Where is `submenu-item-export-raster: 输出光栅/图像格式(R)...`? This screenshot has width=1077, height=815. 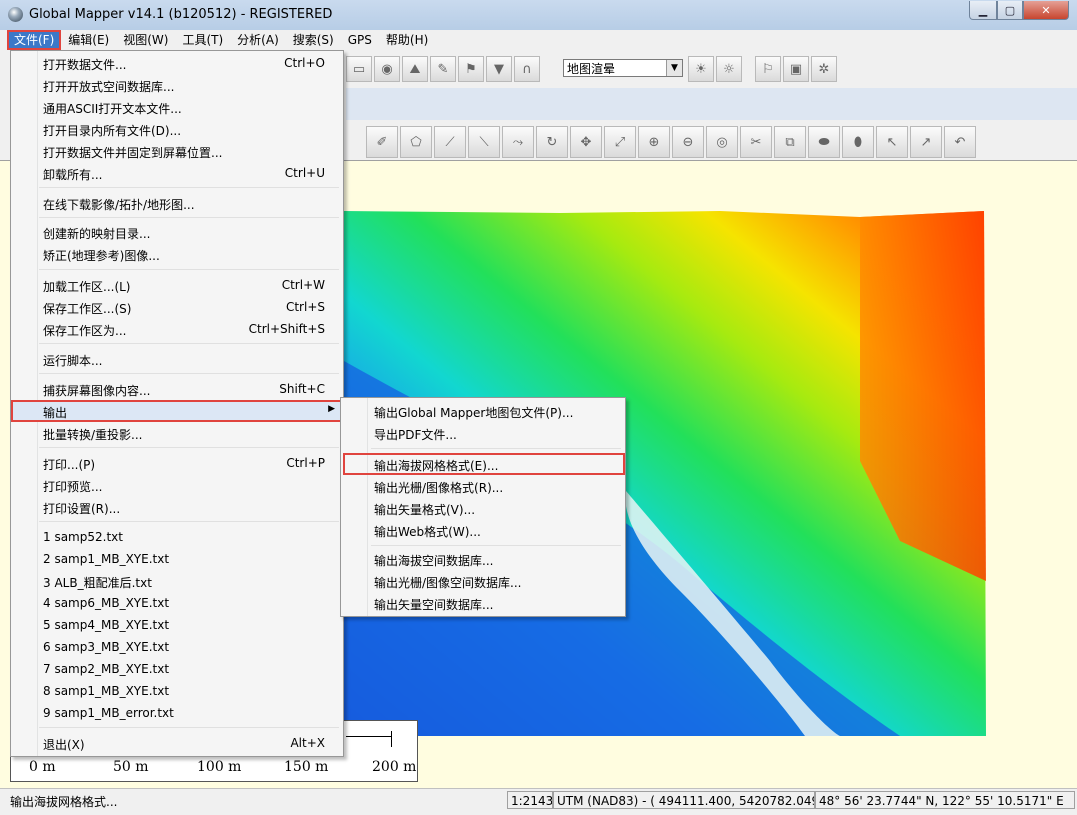 submenu-item-export-raster: 输出光栅/图像格式(R)... is located at coordinates (483, 486).